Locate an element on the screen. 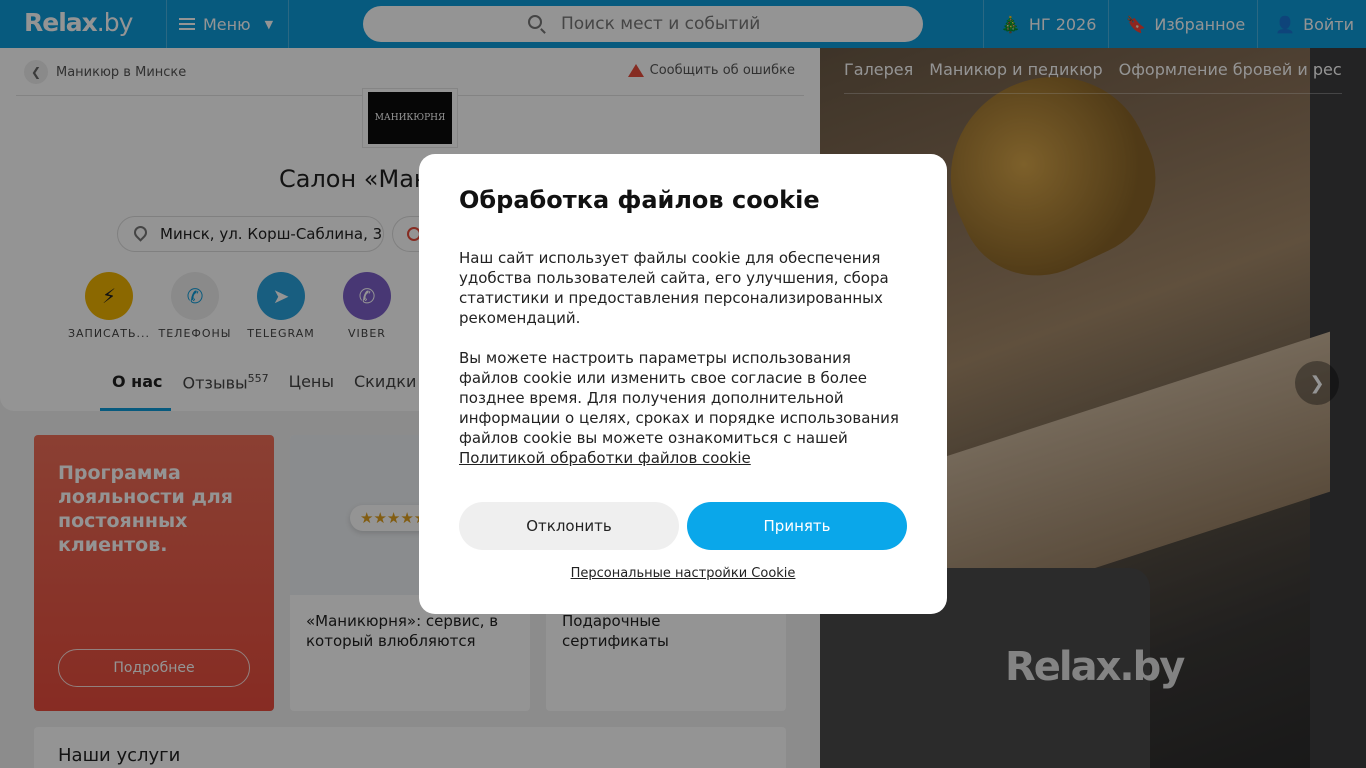 The width and height of the screenshot is (1366, 768). cookie-title: Обработка файлов cookie is located at coordinates (639, 200).